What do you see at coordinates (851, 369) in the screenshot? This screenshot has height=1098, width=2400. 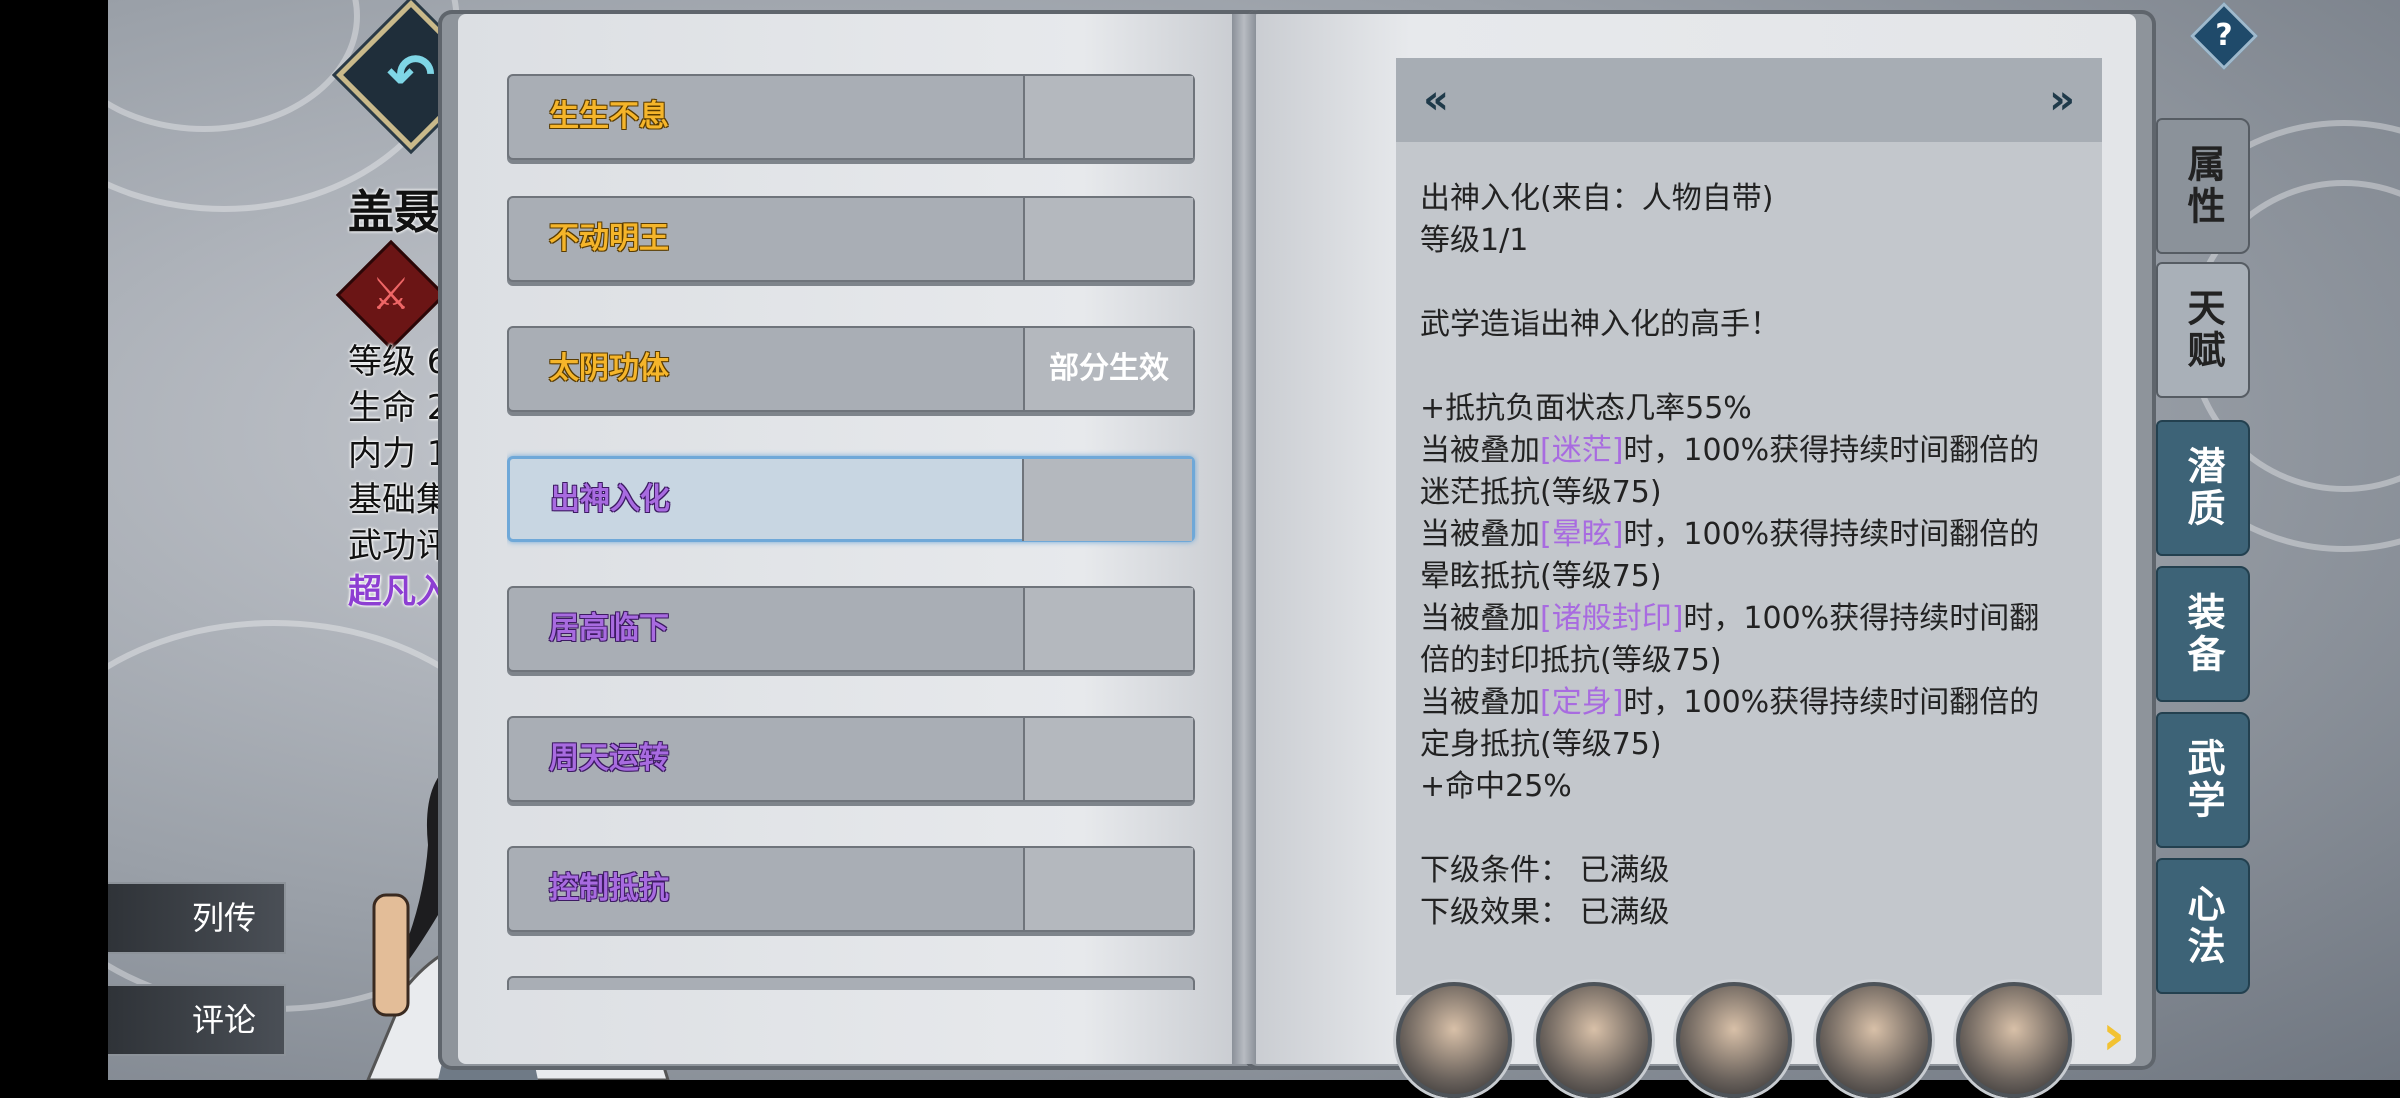 I see `talent-row: 太阴功体 部分生效` at bounding box center [851, 369].